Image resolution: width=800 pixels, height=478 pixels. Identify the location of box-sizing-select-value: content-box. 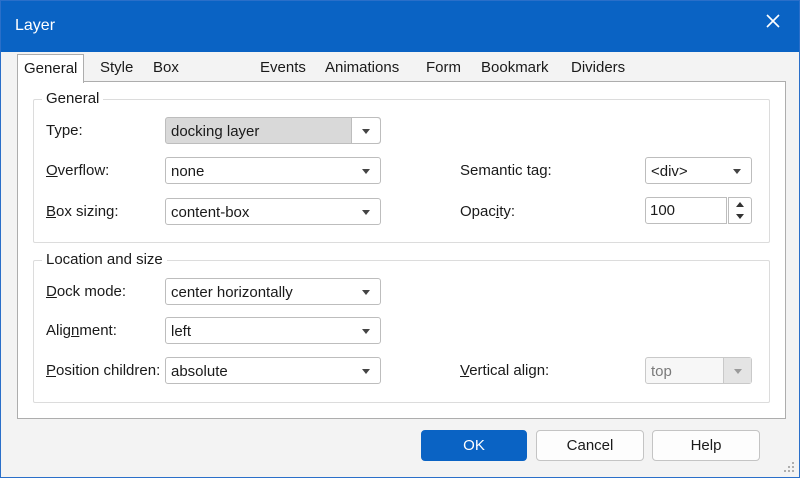
(210, 212).